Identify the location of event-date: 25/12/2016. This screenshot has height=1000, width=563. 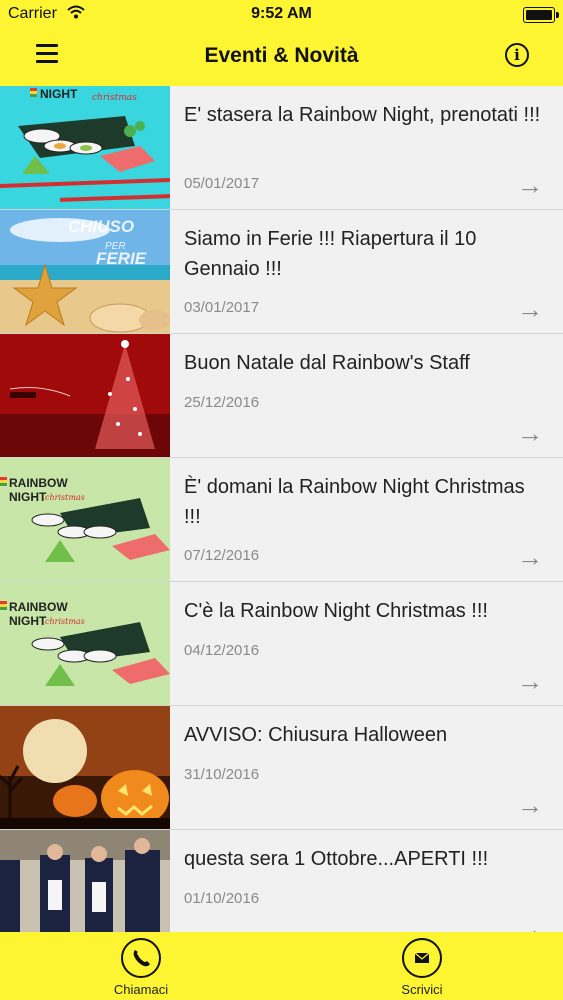
(222, 402).